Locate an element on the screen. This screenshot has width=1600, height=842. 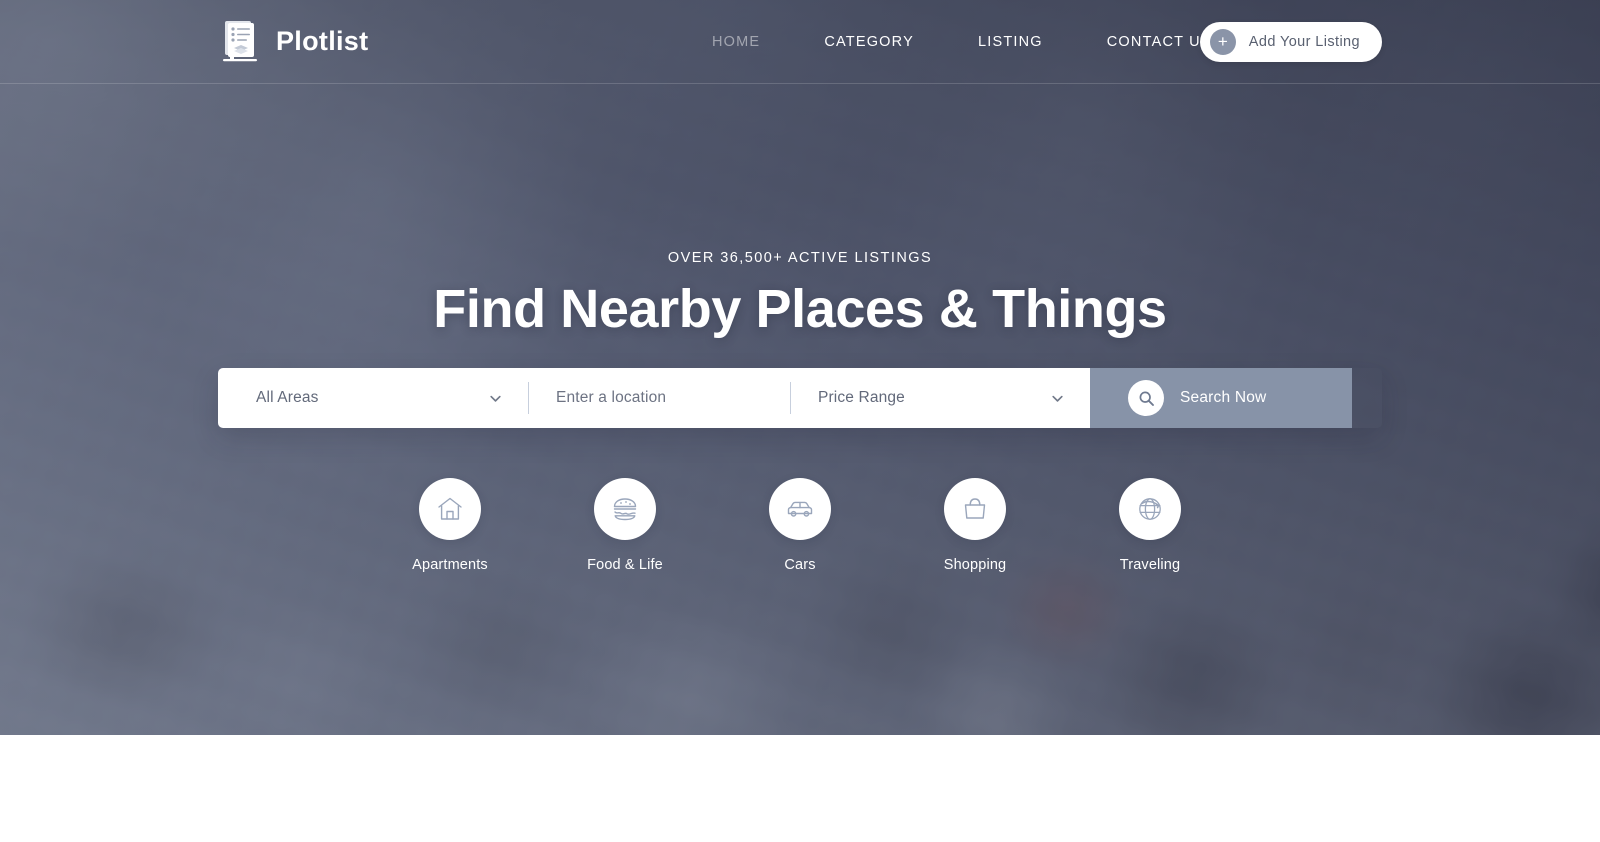
category-cars: Cars is located at coordinates (800, 525).